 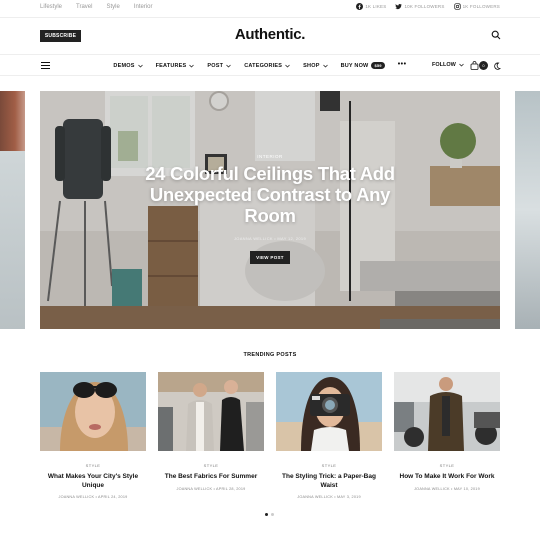 What do you see at coordinates (447, 488) in the screenshot?
I see `post-meta: JOANNA WELLICK • MAY 10, 2019` at bounding box center [447, 488].